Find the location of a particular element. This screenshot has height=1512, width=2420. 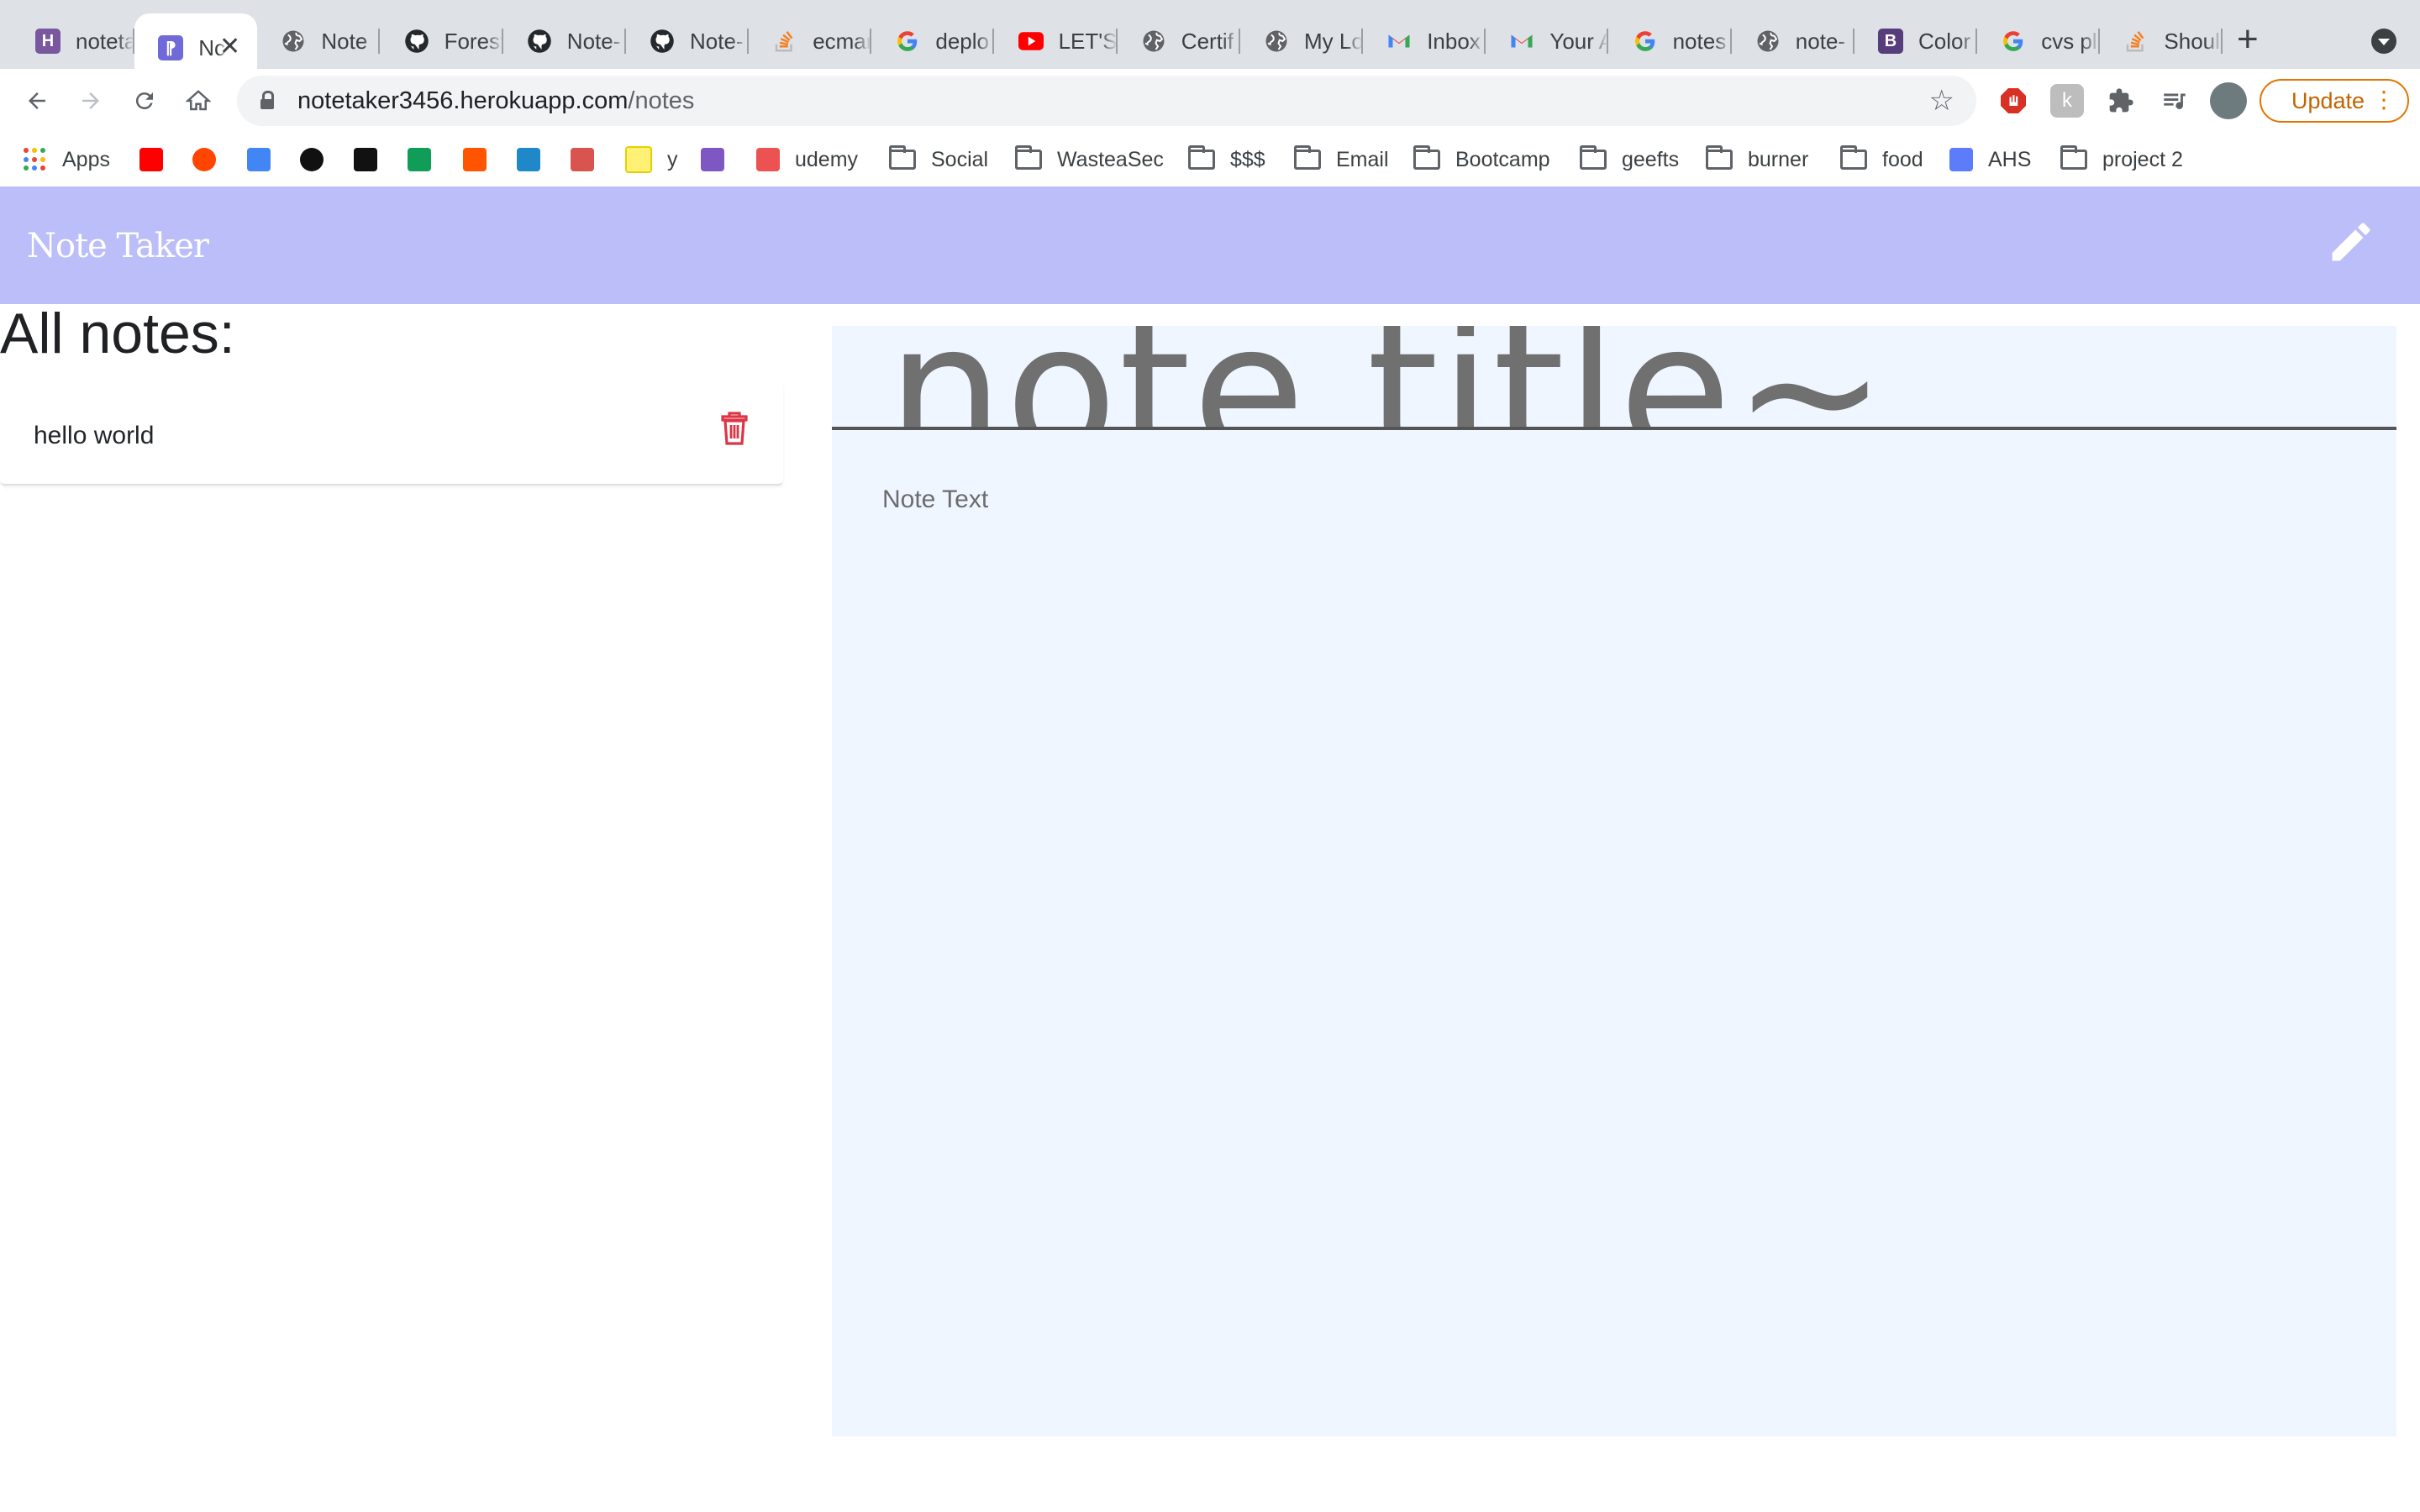

browser-tab: Note is located at coordinates (319, 41).